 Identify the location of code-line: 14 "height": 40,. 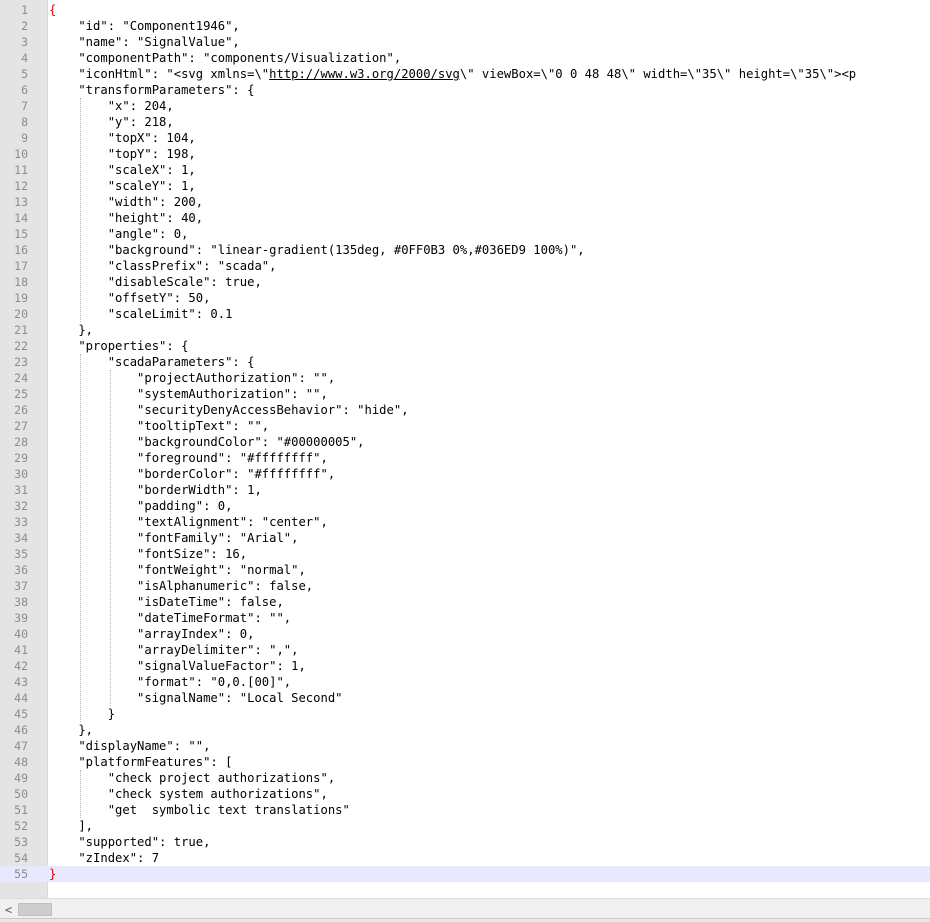
(465, 218).